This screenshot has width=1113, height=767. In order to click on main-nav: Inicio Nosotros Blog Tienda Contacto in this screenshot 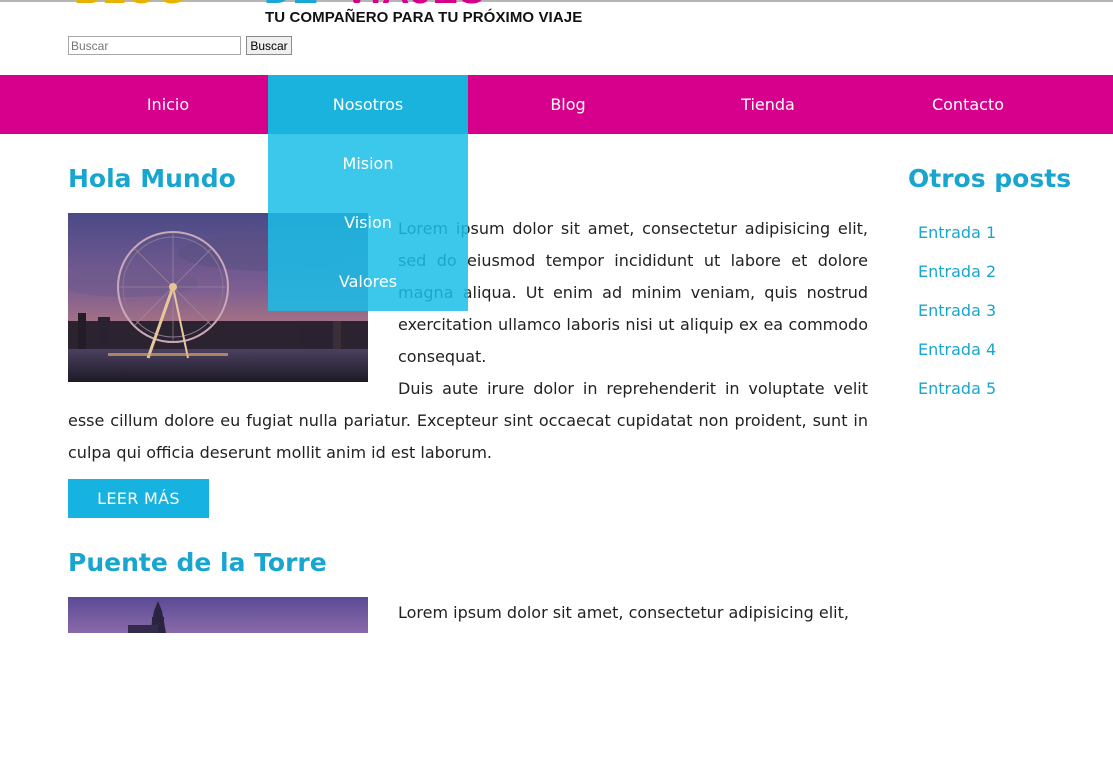, I will do `click(556, 104)`.